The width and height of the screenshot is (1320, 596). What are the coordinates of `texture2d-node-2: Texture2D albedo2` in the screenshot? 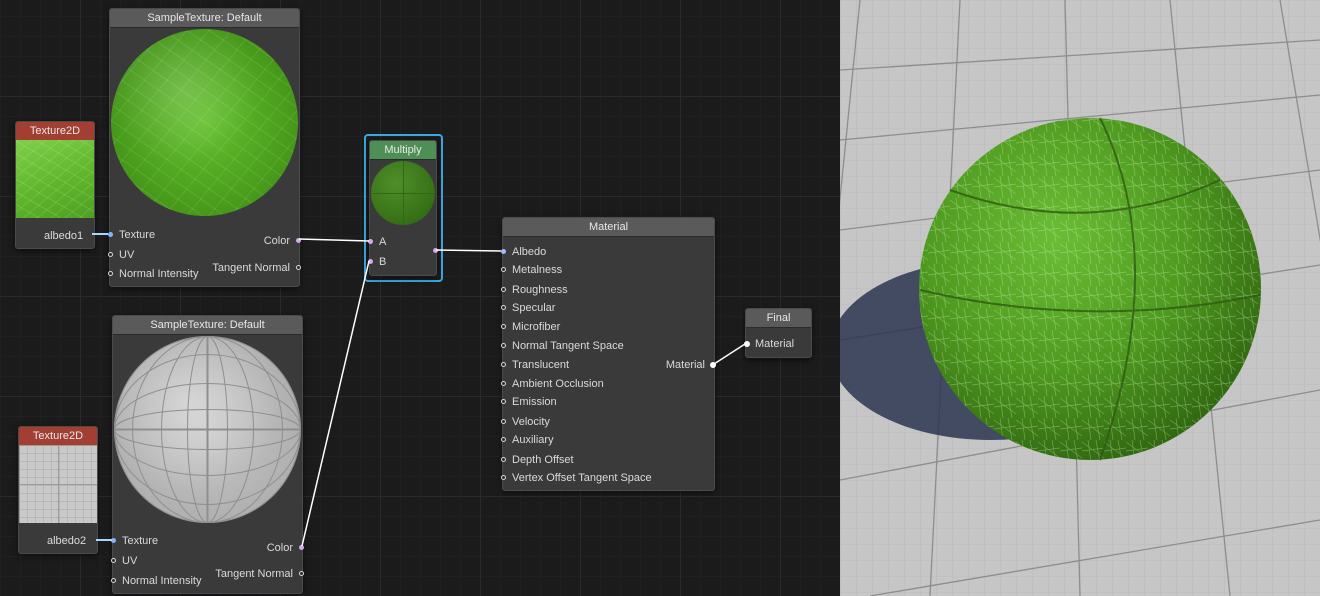 It's located at (58, 490).